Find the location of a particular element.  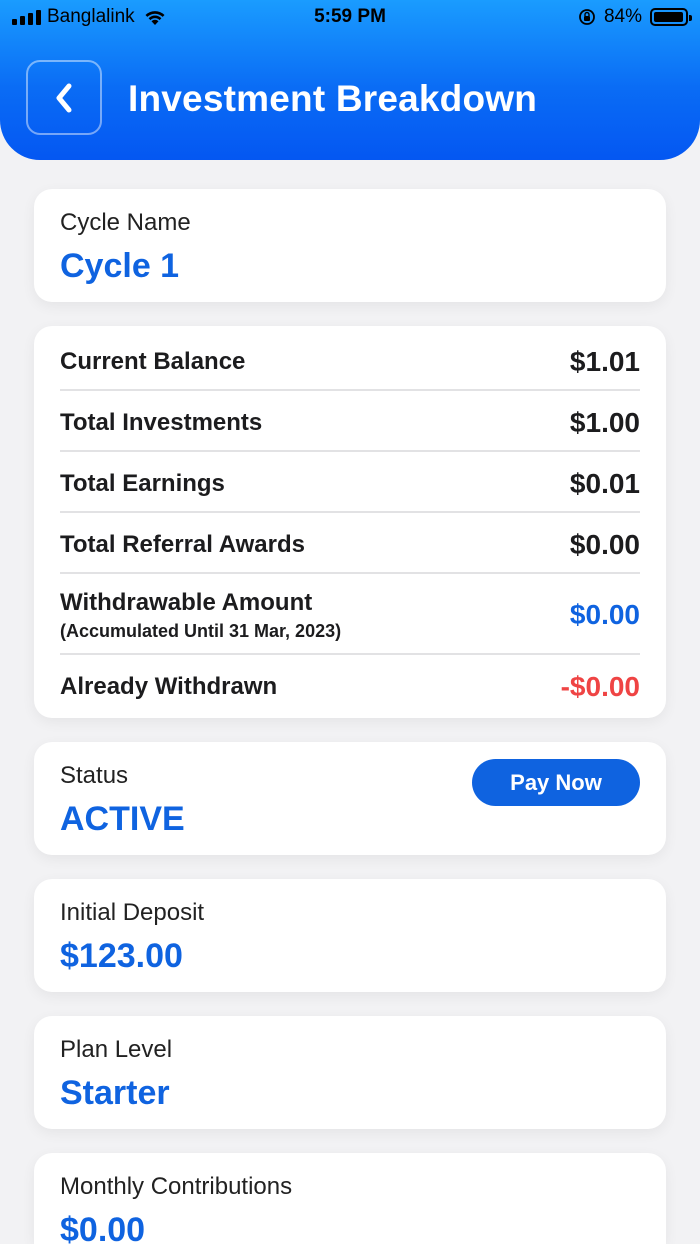

back-button is located at coordinates (64, 97).